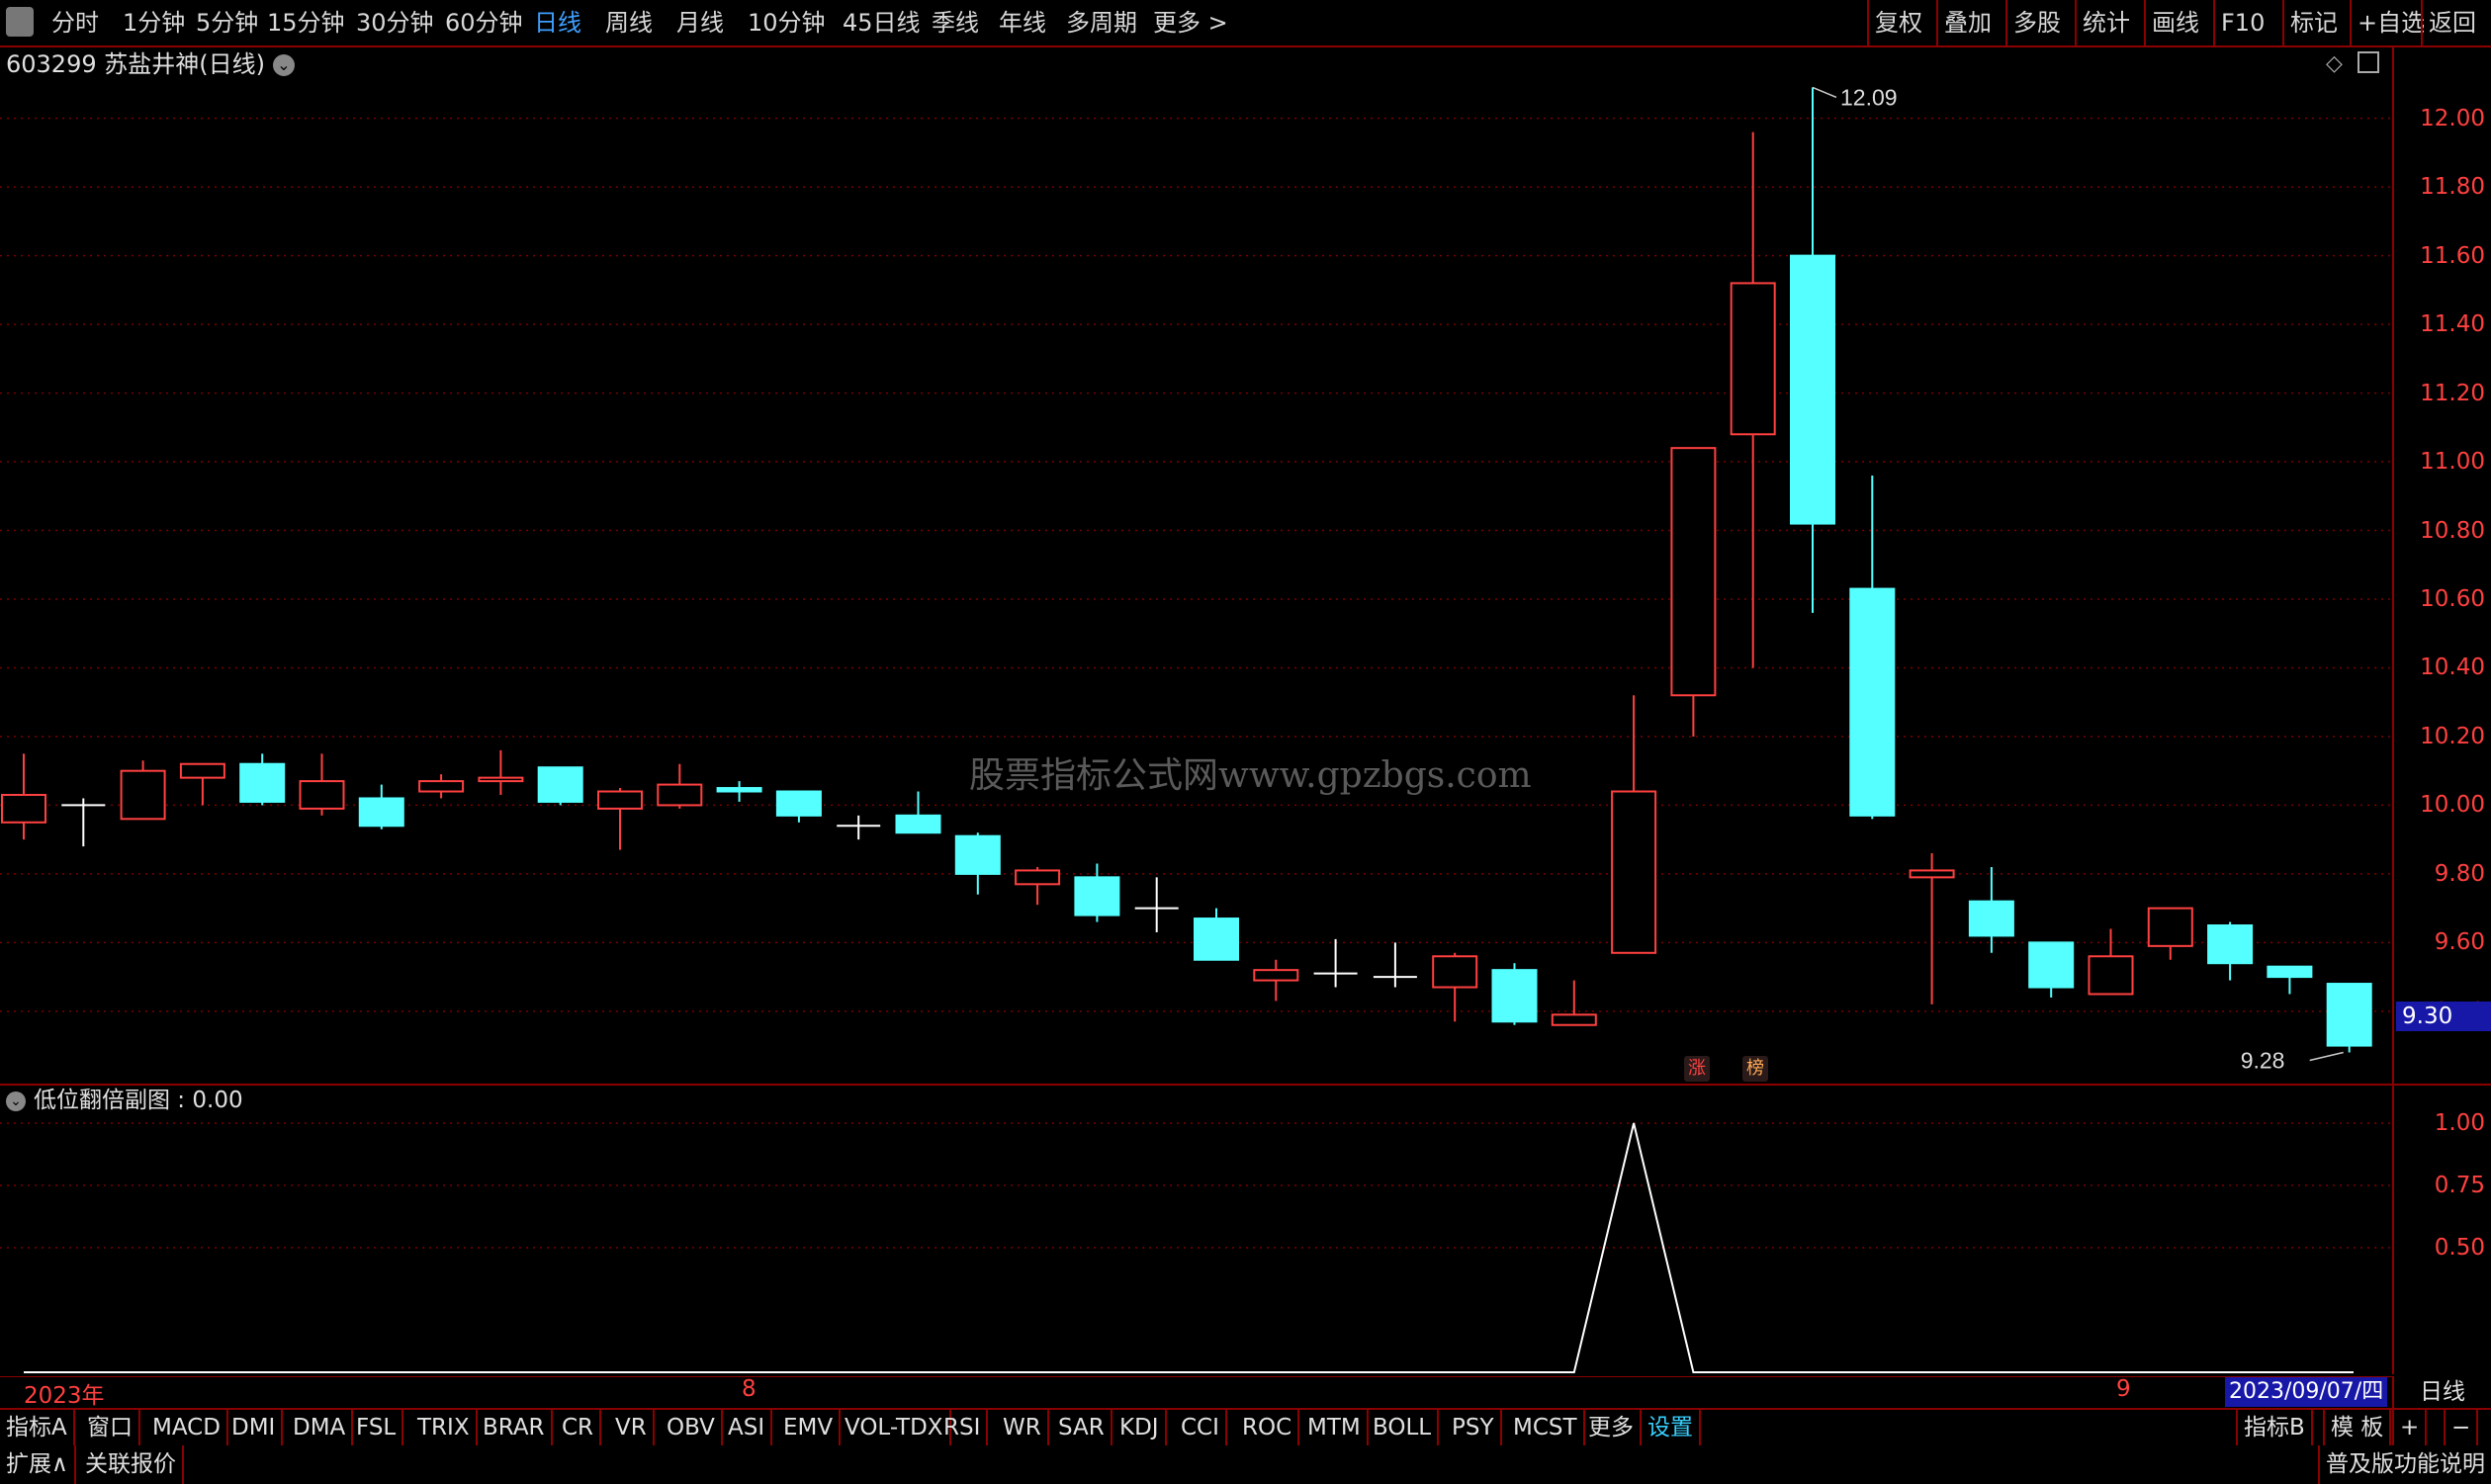  I want to click on expand-button: 扩展∧, so click(38, 1464).